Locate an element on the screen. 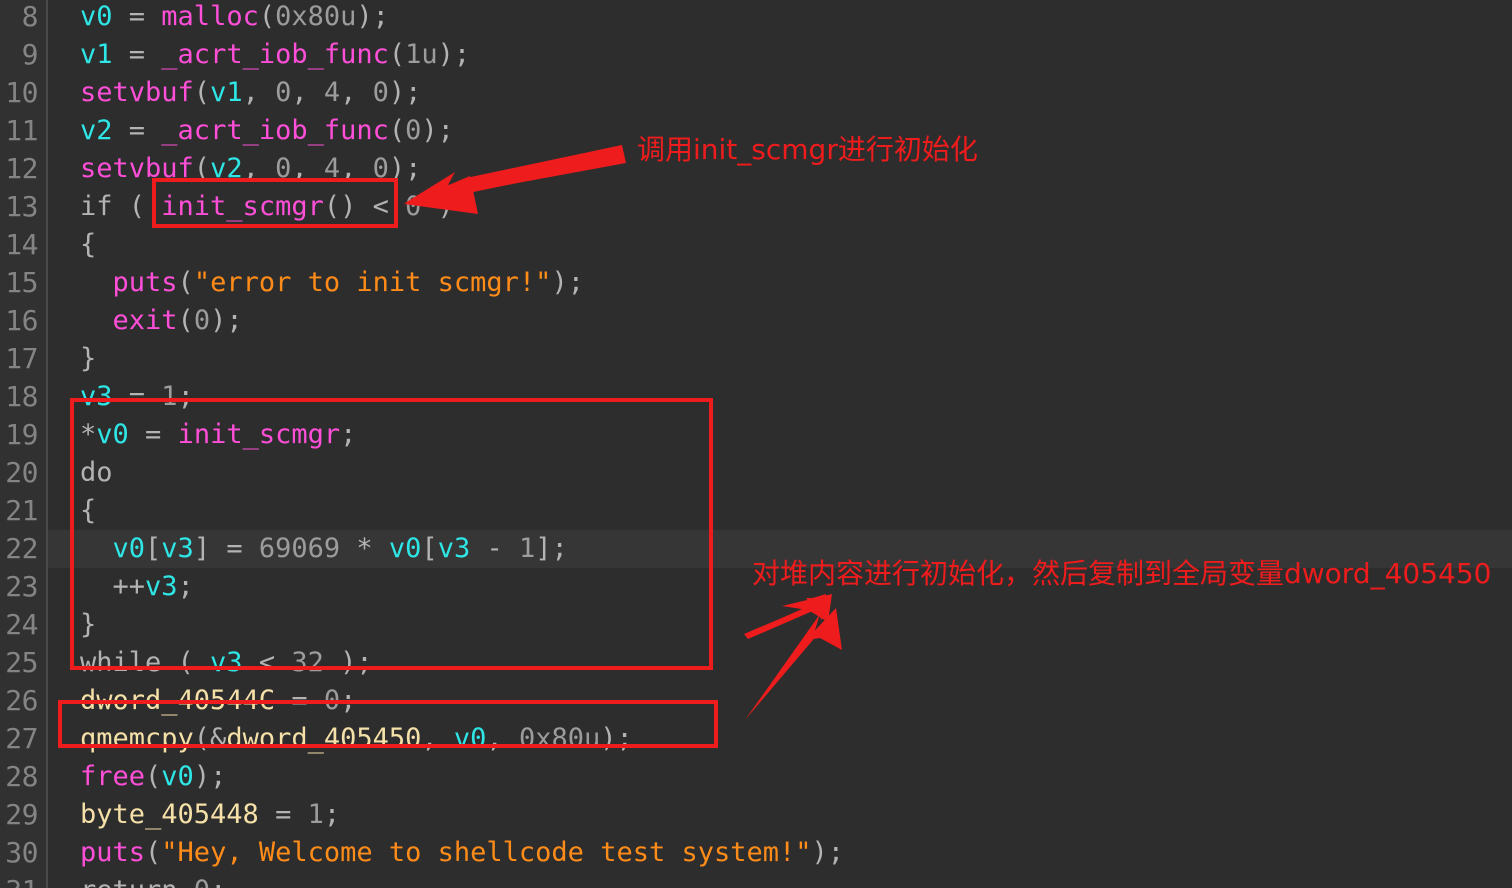 The width and height of the screenshot is (1512, 888). code-line: byte_405448 = 1; is located at coordinates (194, 815).